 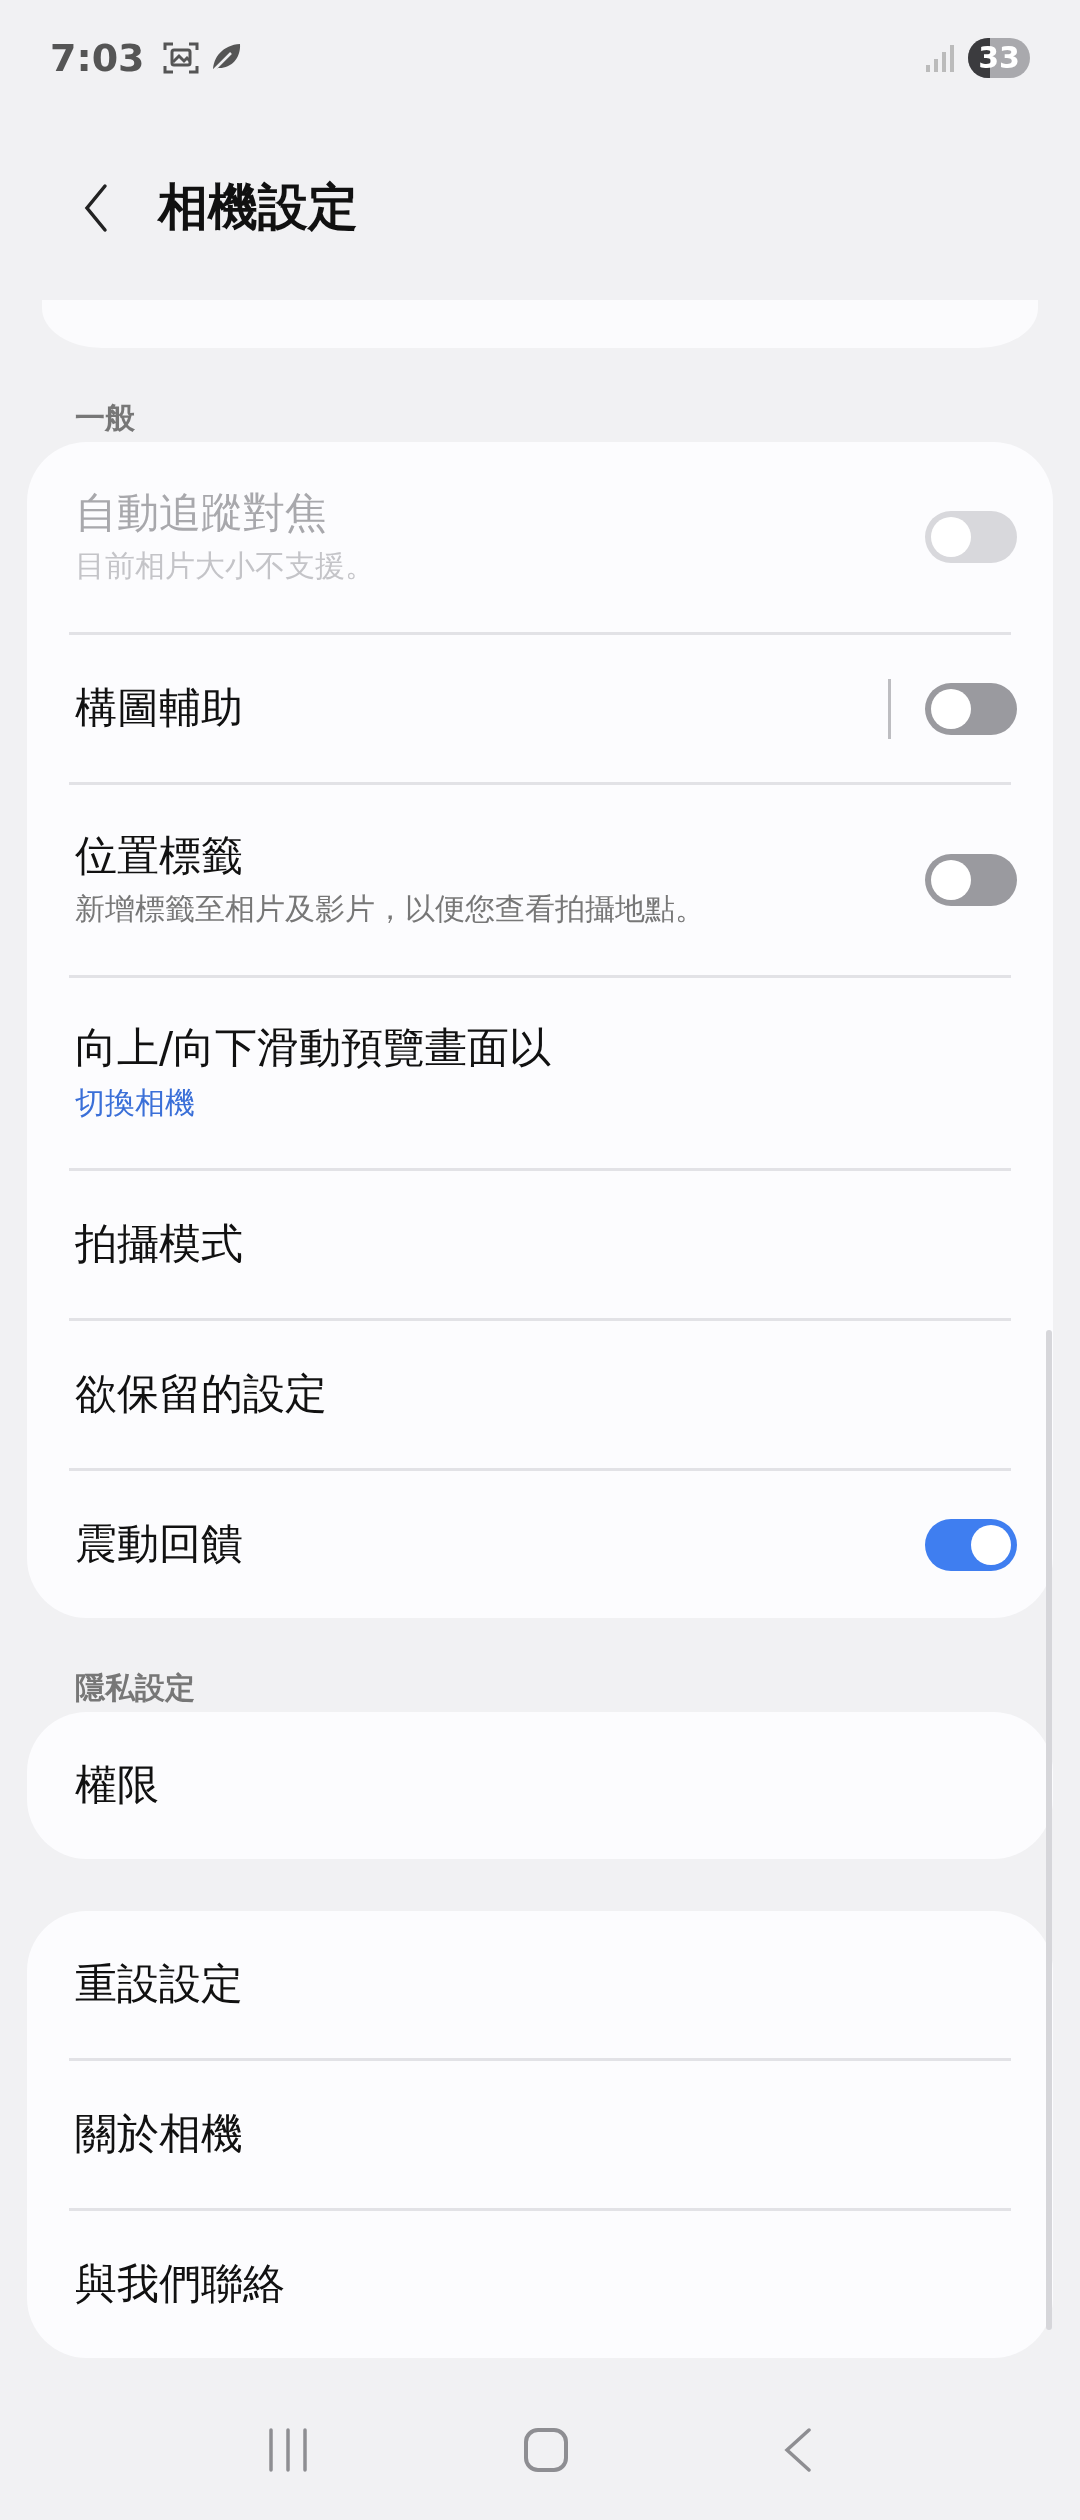 I want to click on setting-title: 與我們聯絡, so click(x=180, y=2284).